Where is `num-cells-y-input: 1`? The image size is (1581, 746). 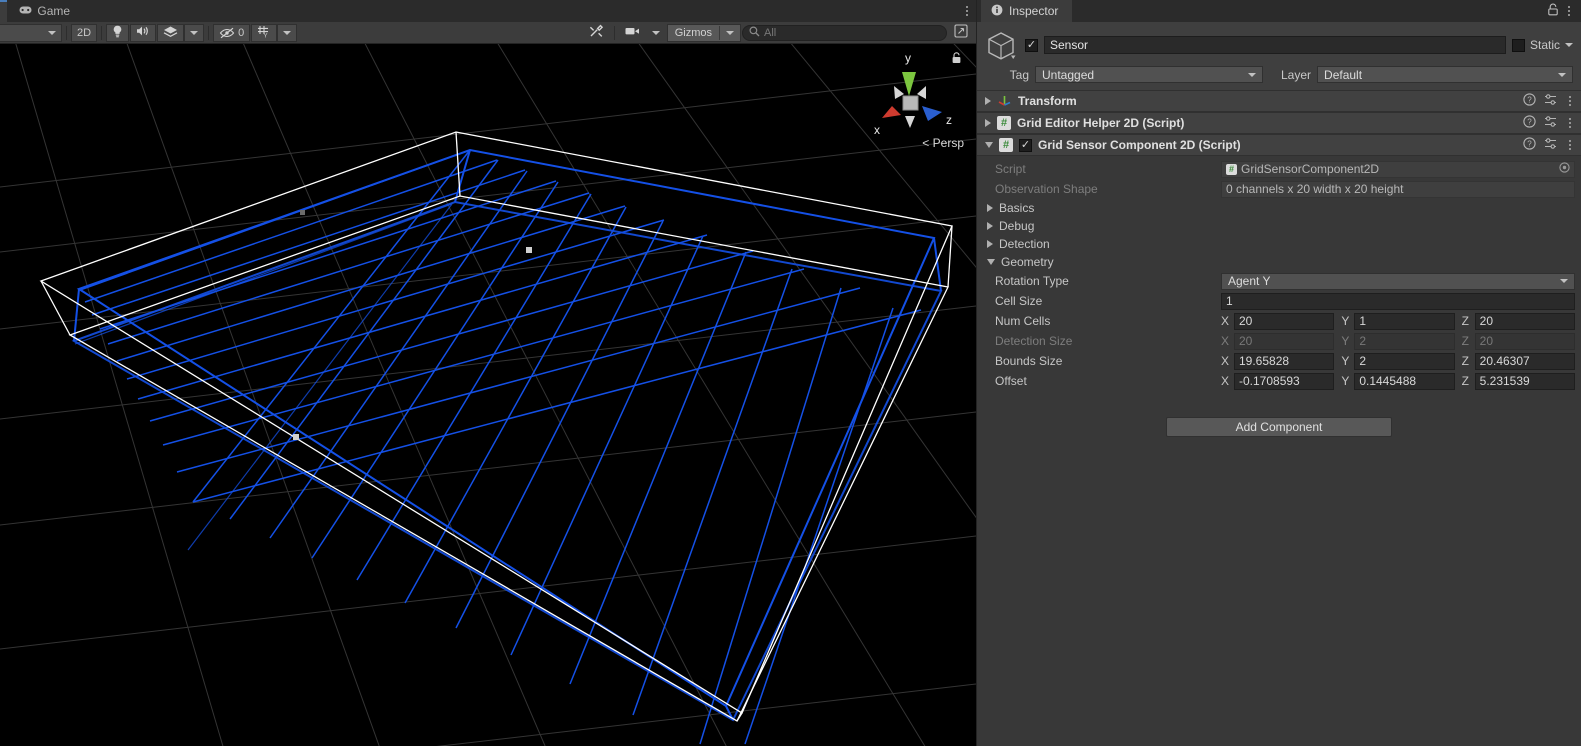
num-cells-y-input: 1 is located at coordinates (1404, 321).